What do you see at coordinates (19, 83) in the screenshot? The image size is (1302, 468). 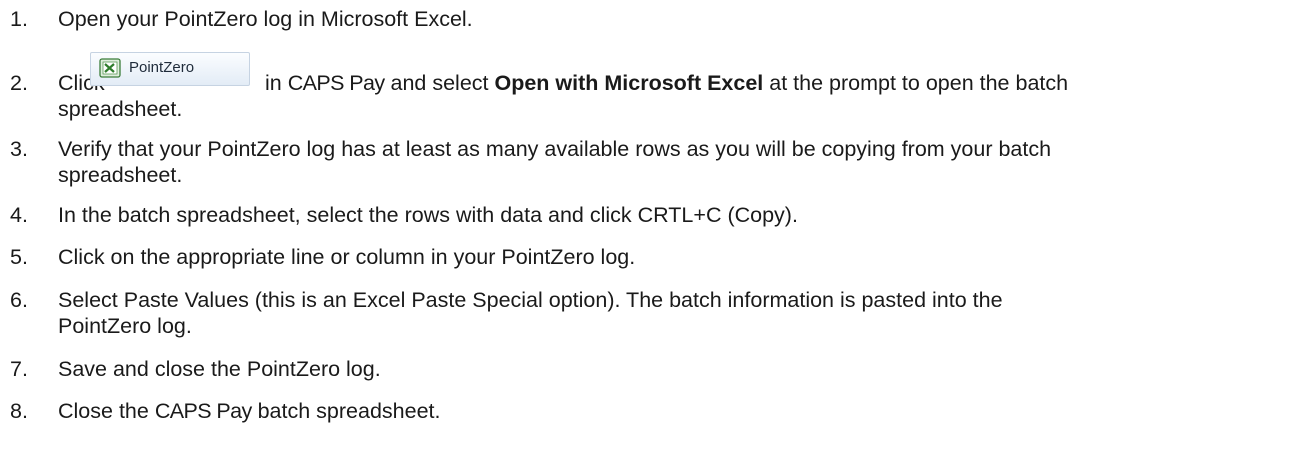 I see `step-number: 2.` at bounding box center [19, 83].